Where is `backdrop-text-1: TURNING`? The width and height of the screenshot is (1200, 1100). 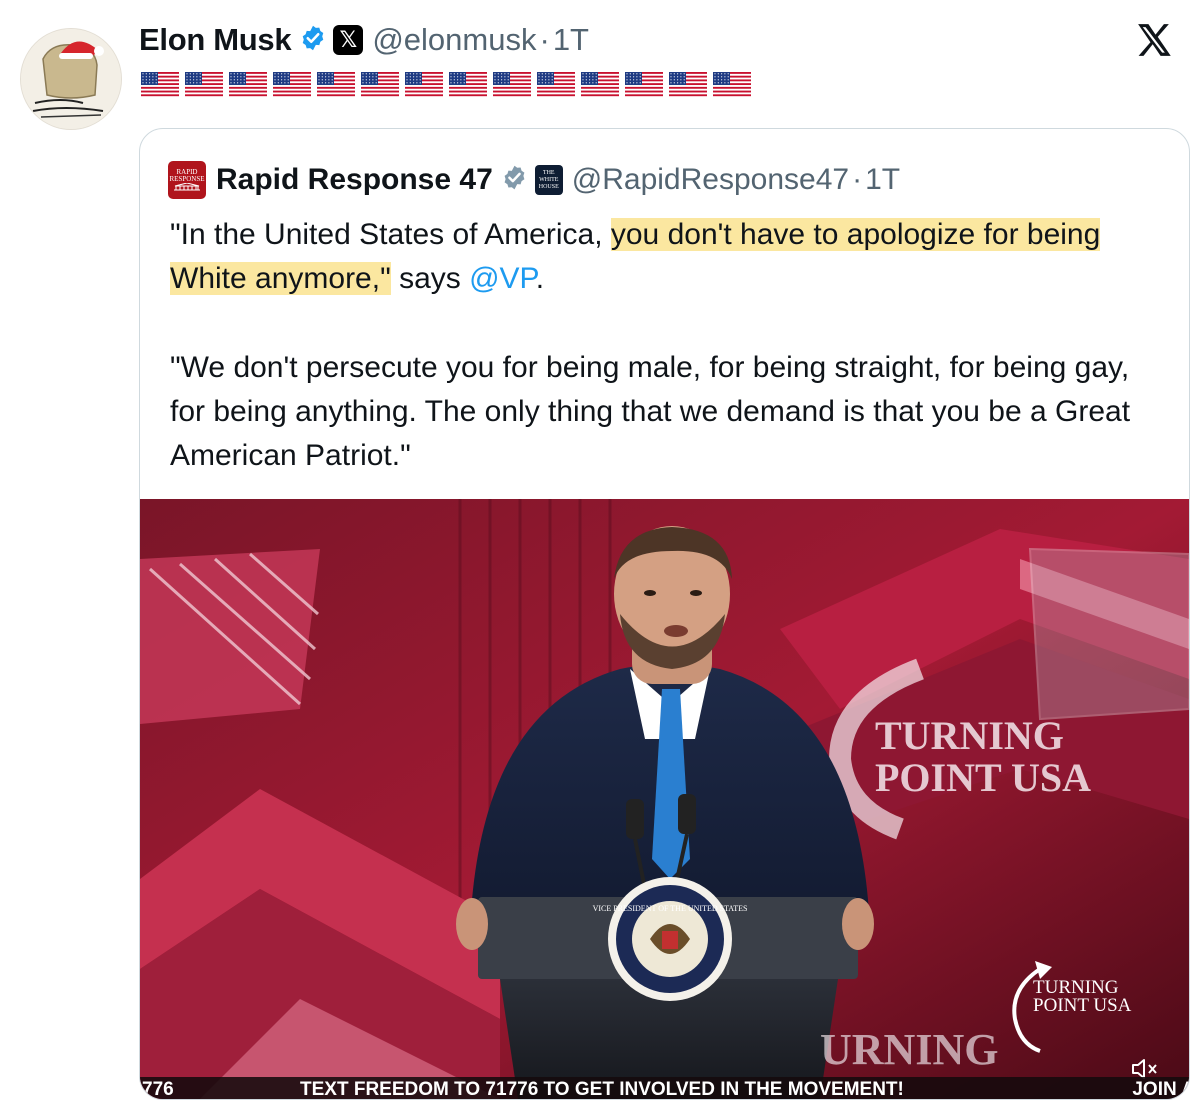 backdrop-text-1: TURNING is located at coordinates (969, 735).